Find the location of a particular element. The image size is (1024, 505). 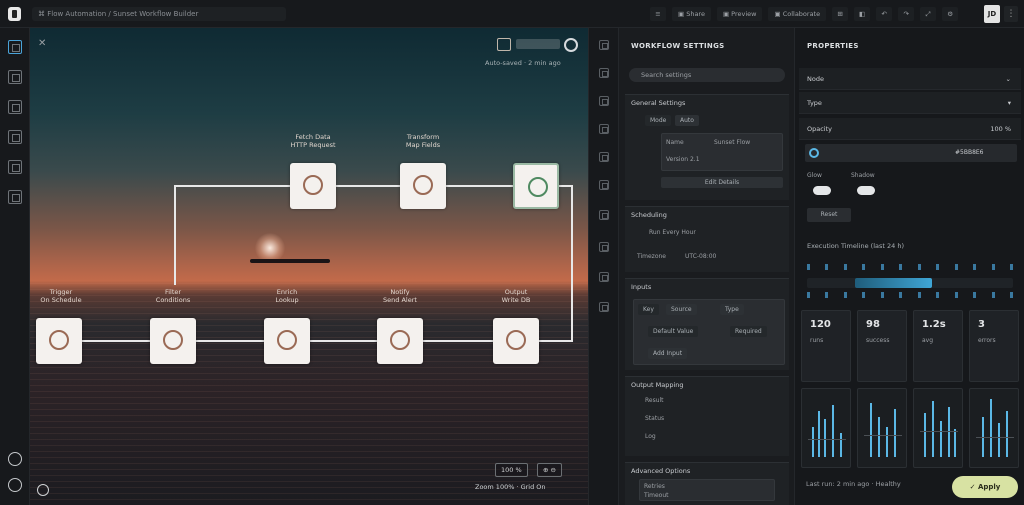

rail-nodes-icon is located at coordinates (15, 47).